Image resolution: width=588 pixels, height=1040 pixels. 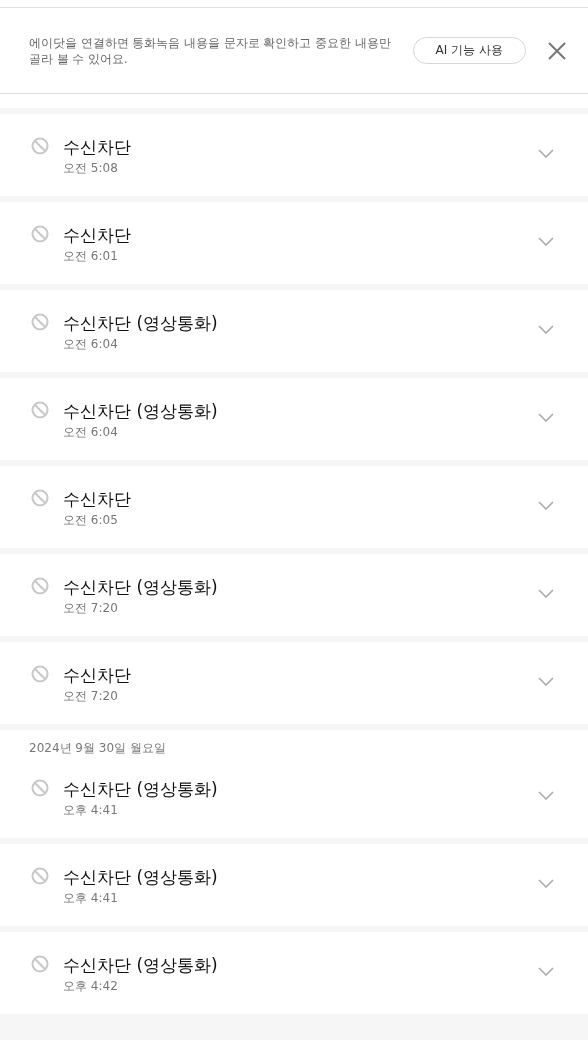 I want to click on date-header: 2024년 9월 30일 월요일, so click(x=97, y=748).